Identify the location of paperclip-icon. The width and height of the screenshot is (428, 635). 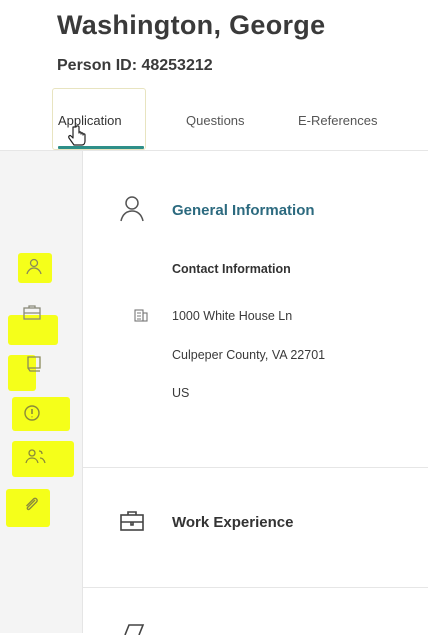
(32, 504).